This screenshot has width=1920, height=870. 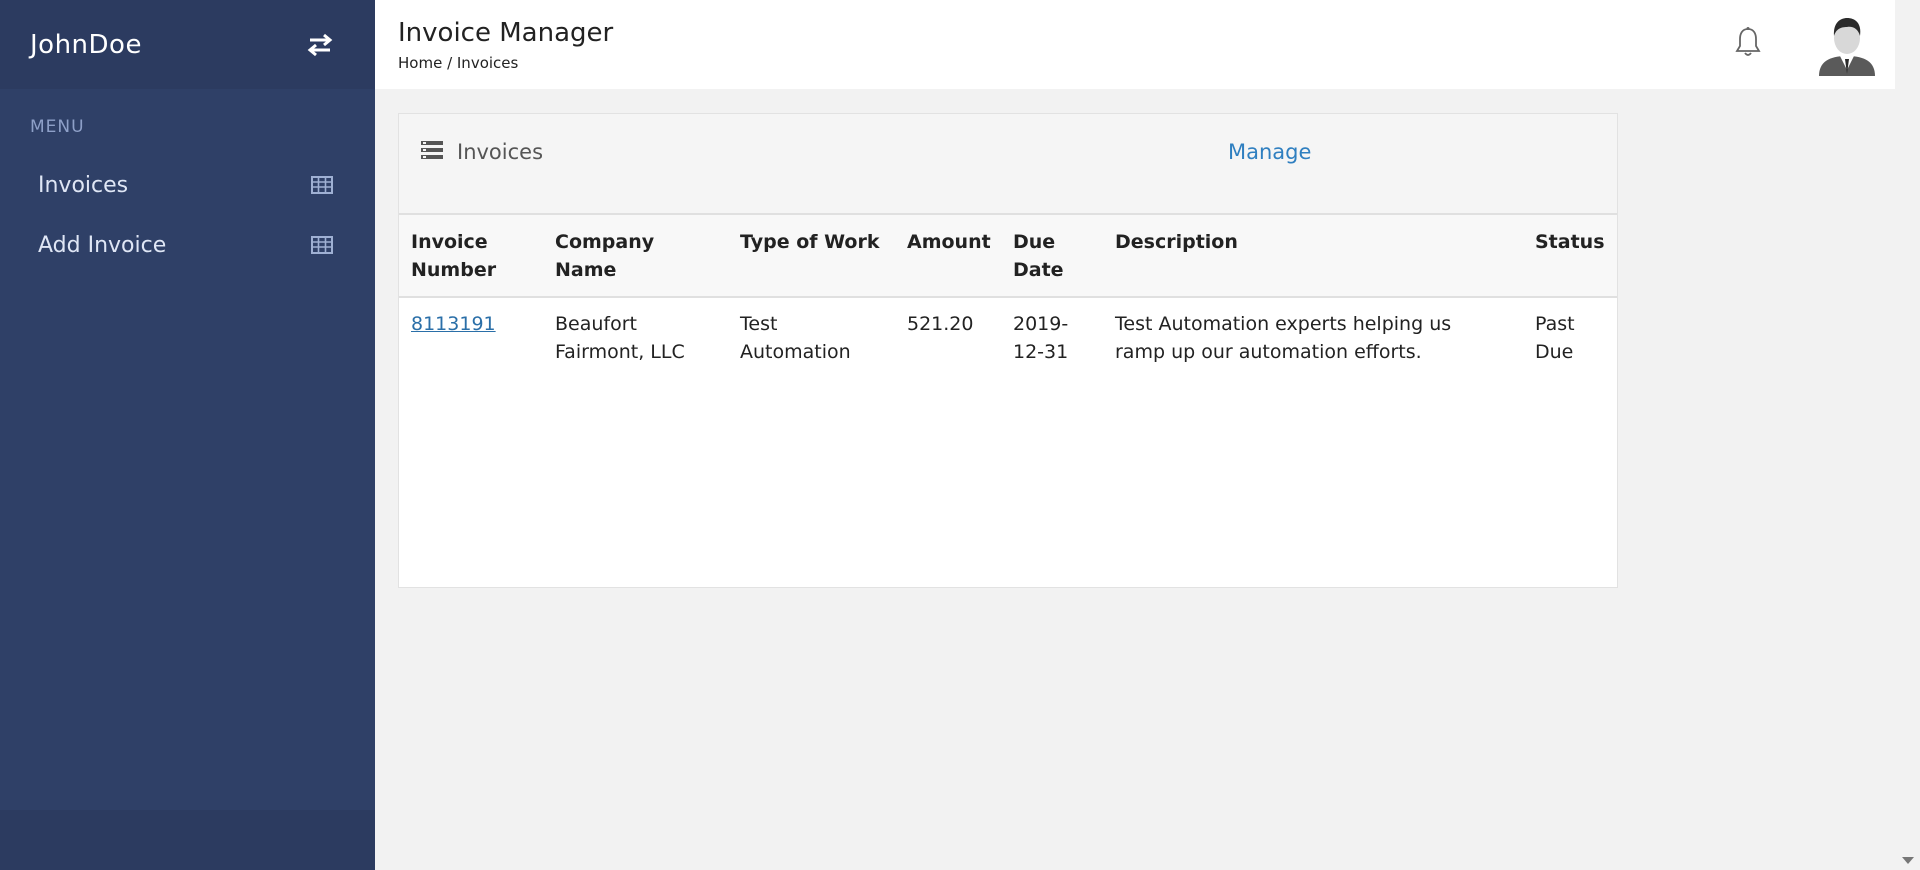 I want to click on top-bar: Invoice Manager Home / Invoices, so click(x=1135, y=44).